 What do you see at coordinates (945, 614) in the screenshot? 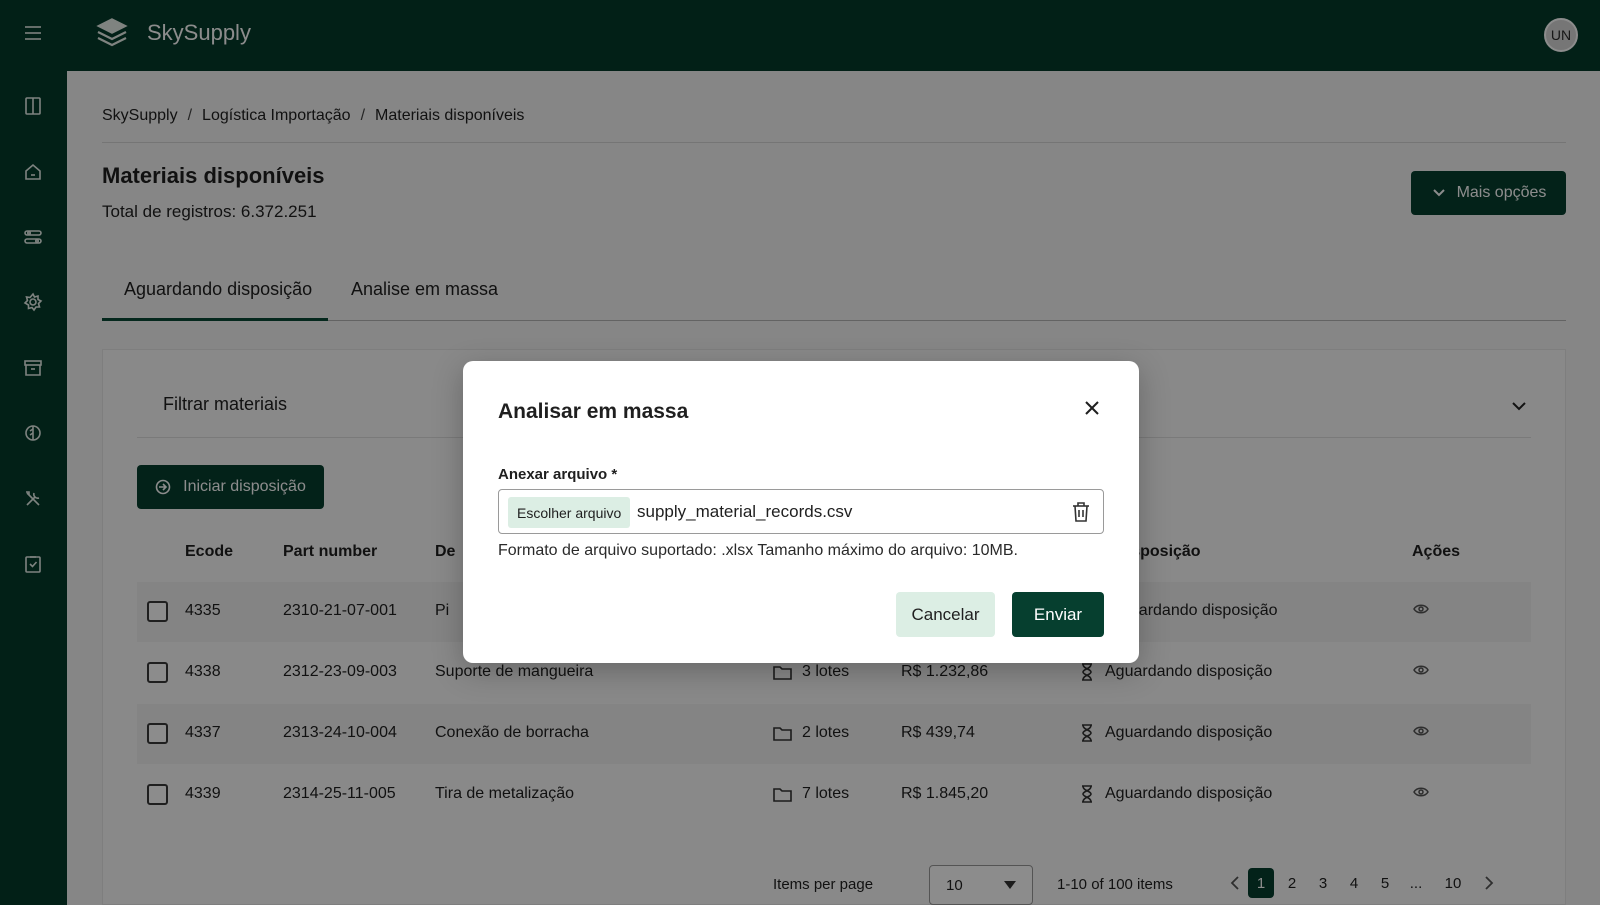
I see `cancel-button: Cancelar` at bounding box center [945, 614].